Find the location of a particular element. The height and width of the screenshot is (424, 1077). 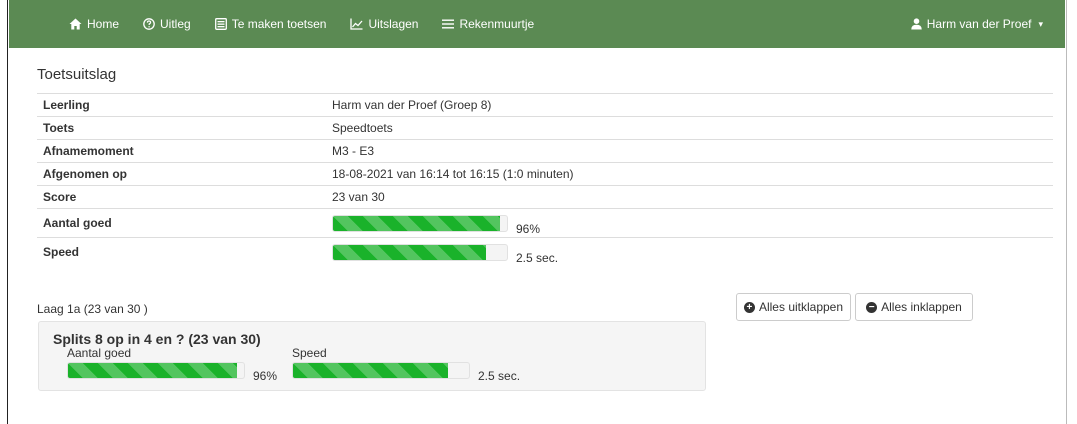

nav-rekenmuurtje: Rekenmuurtje is located at coordinates (488, 24).